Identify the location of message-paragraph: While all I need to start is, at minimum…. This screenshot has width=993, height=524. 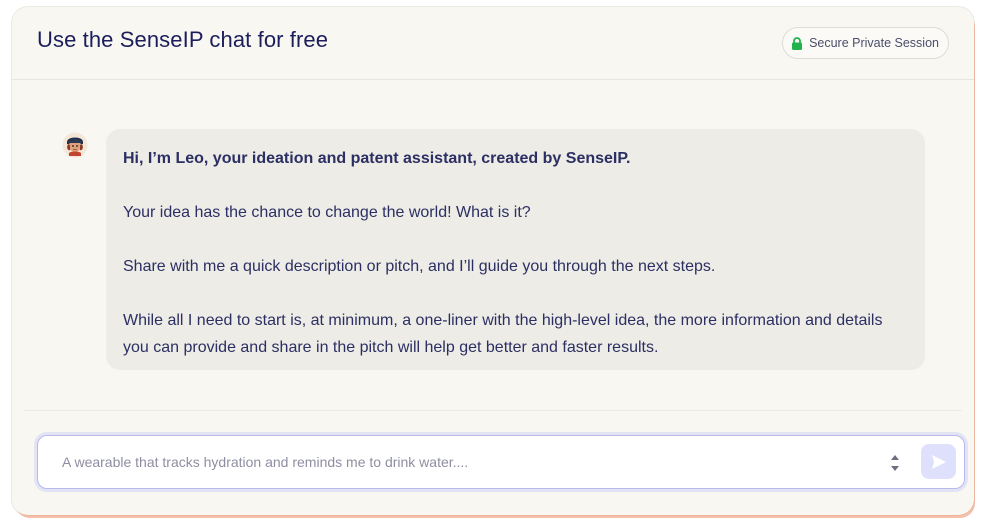
(503, 334).